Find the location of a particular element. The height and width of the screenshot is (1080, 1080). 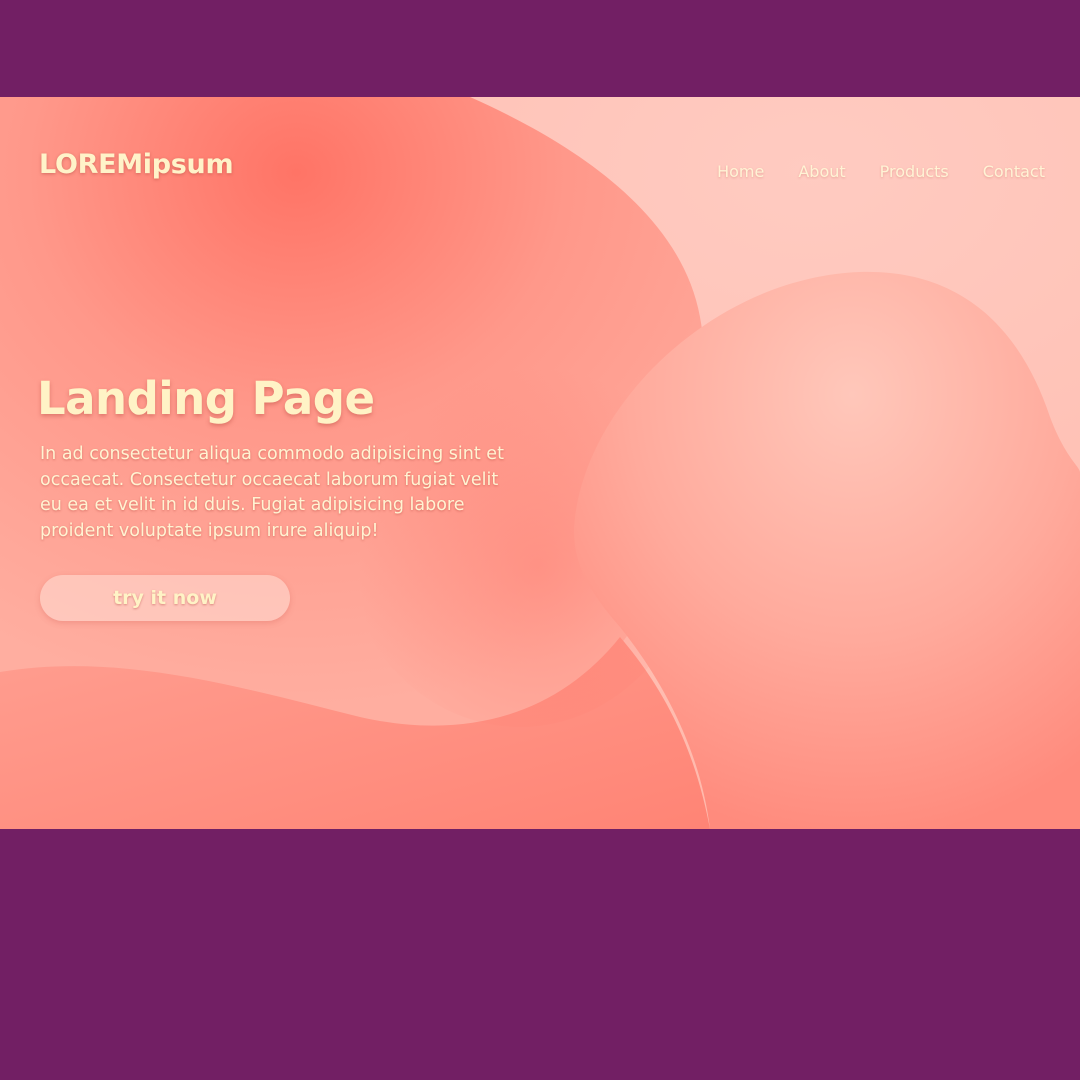

nav-item-about: About is located at coordinates (821, 171).